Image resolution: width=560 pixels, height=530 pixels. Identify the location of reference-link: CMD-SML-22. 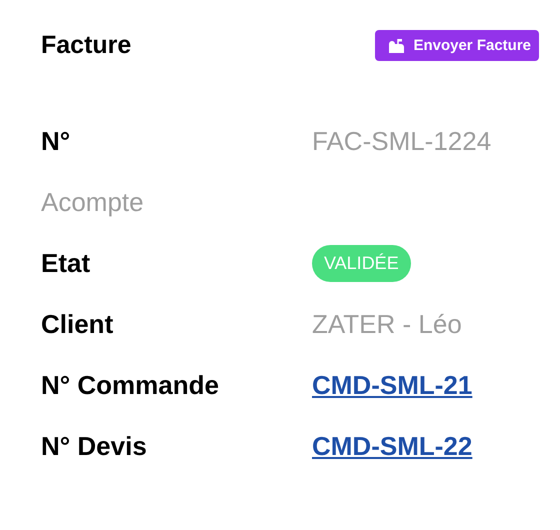
(392, 446).